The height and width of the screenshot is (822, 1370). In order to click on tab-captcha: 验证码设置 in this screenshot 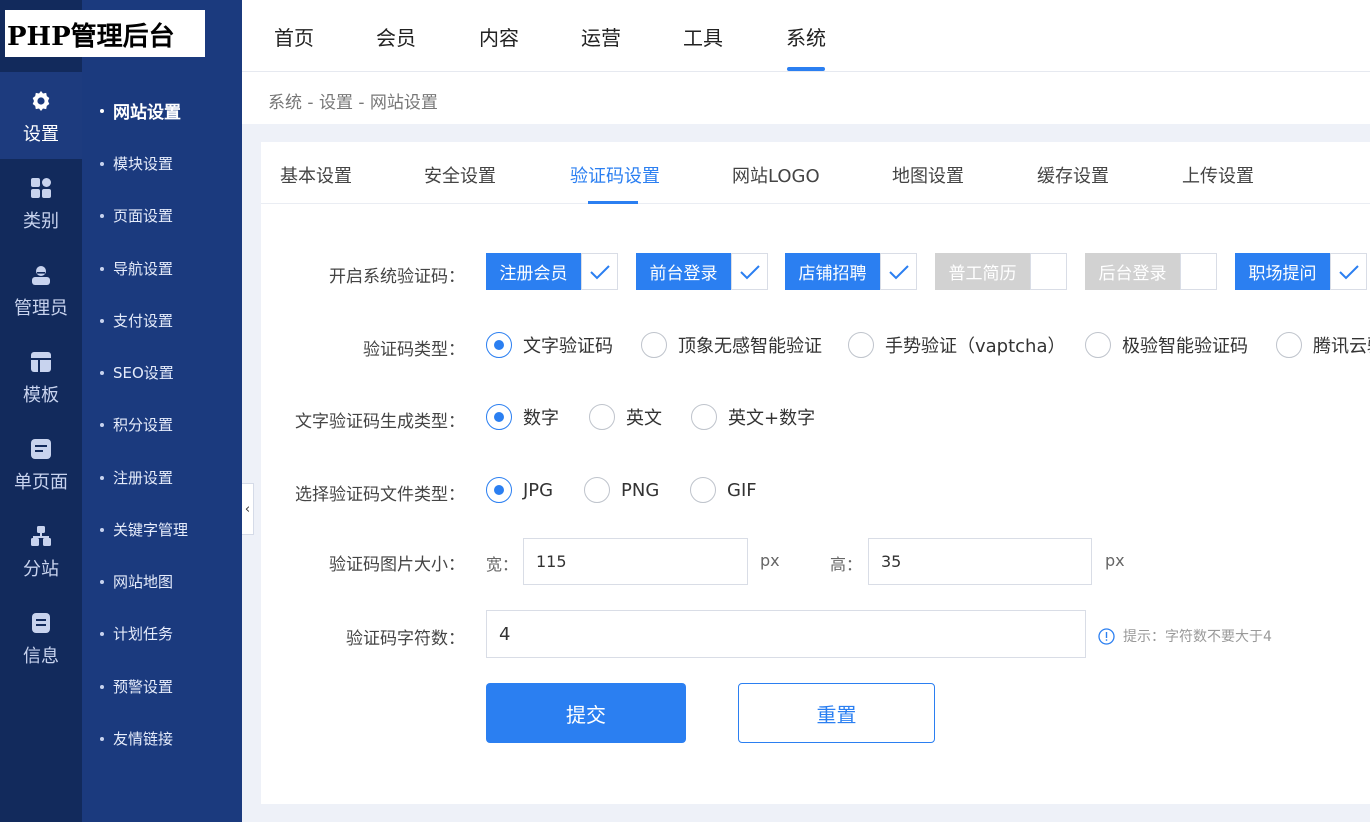, I will do `click(615, 175)`.